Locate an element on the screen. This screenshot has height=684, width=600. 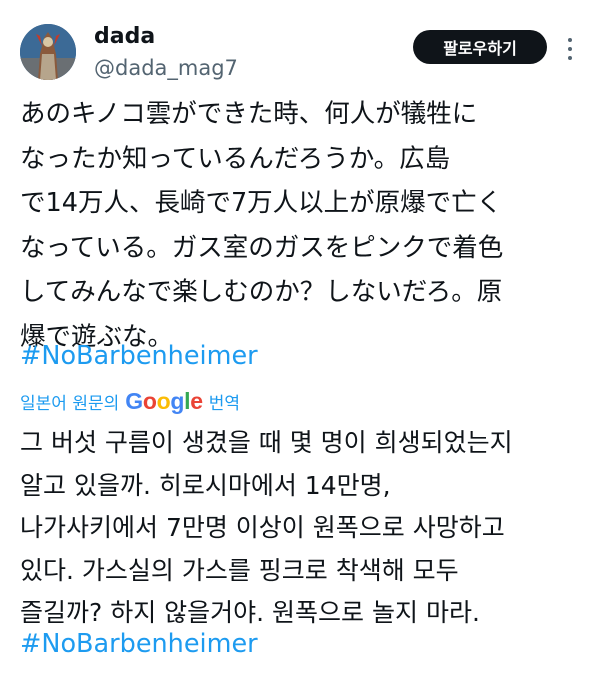
avatar is located at coordinates (48, 52).